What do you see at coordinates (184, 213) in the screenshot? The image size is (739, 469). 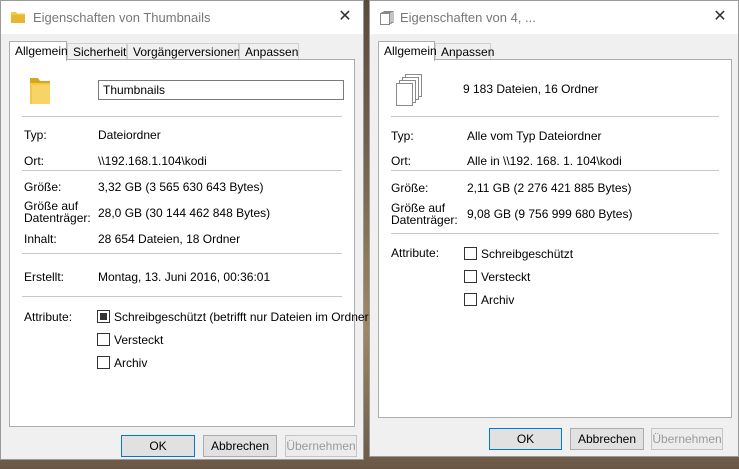 I see `size-on-disk-value: 28,0 GB (30 144 462 848 Bytes)` at bounding box center [184, 213].